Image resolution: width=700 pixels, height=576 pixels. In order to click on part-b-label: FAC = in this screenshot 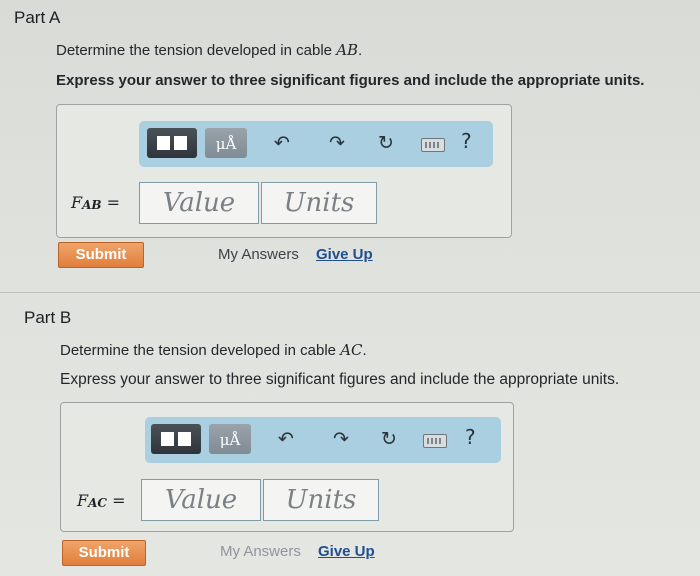, I will do `click(101, 500)`.